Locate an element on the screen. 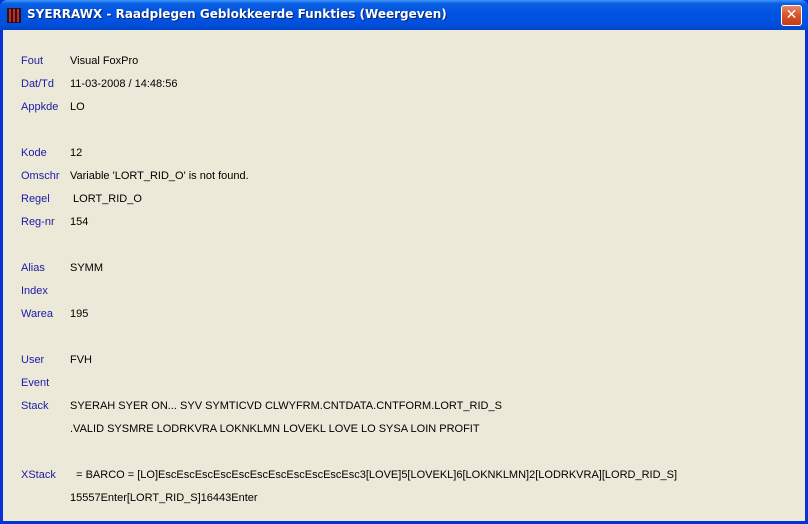 The image size is (808, 524). fout-label: Fout is located at coordinates (32, 61).